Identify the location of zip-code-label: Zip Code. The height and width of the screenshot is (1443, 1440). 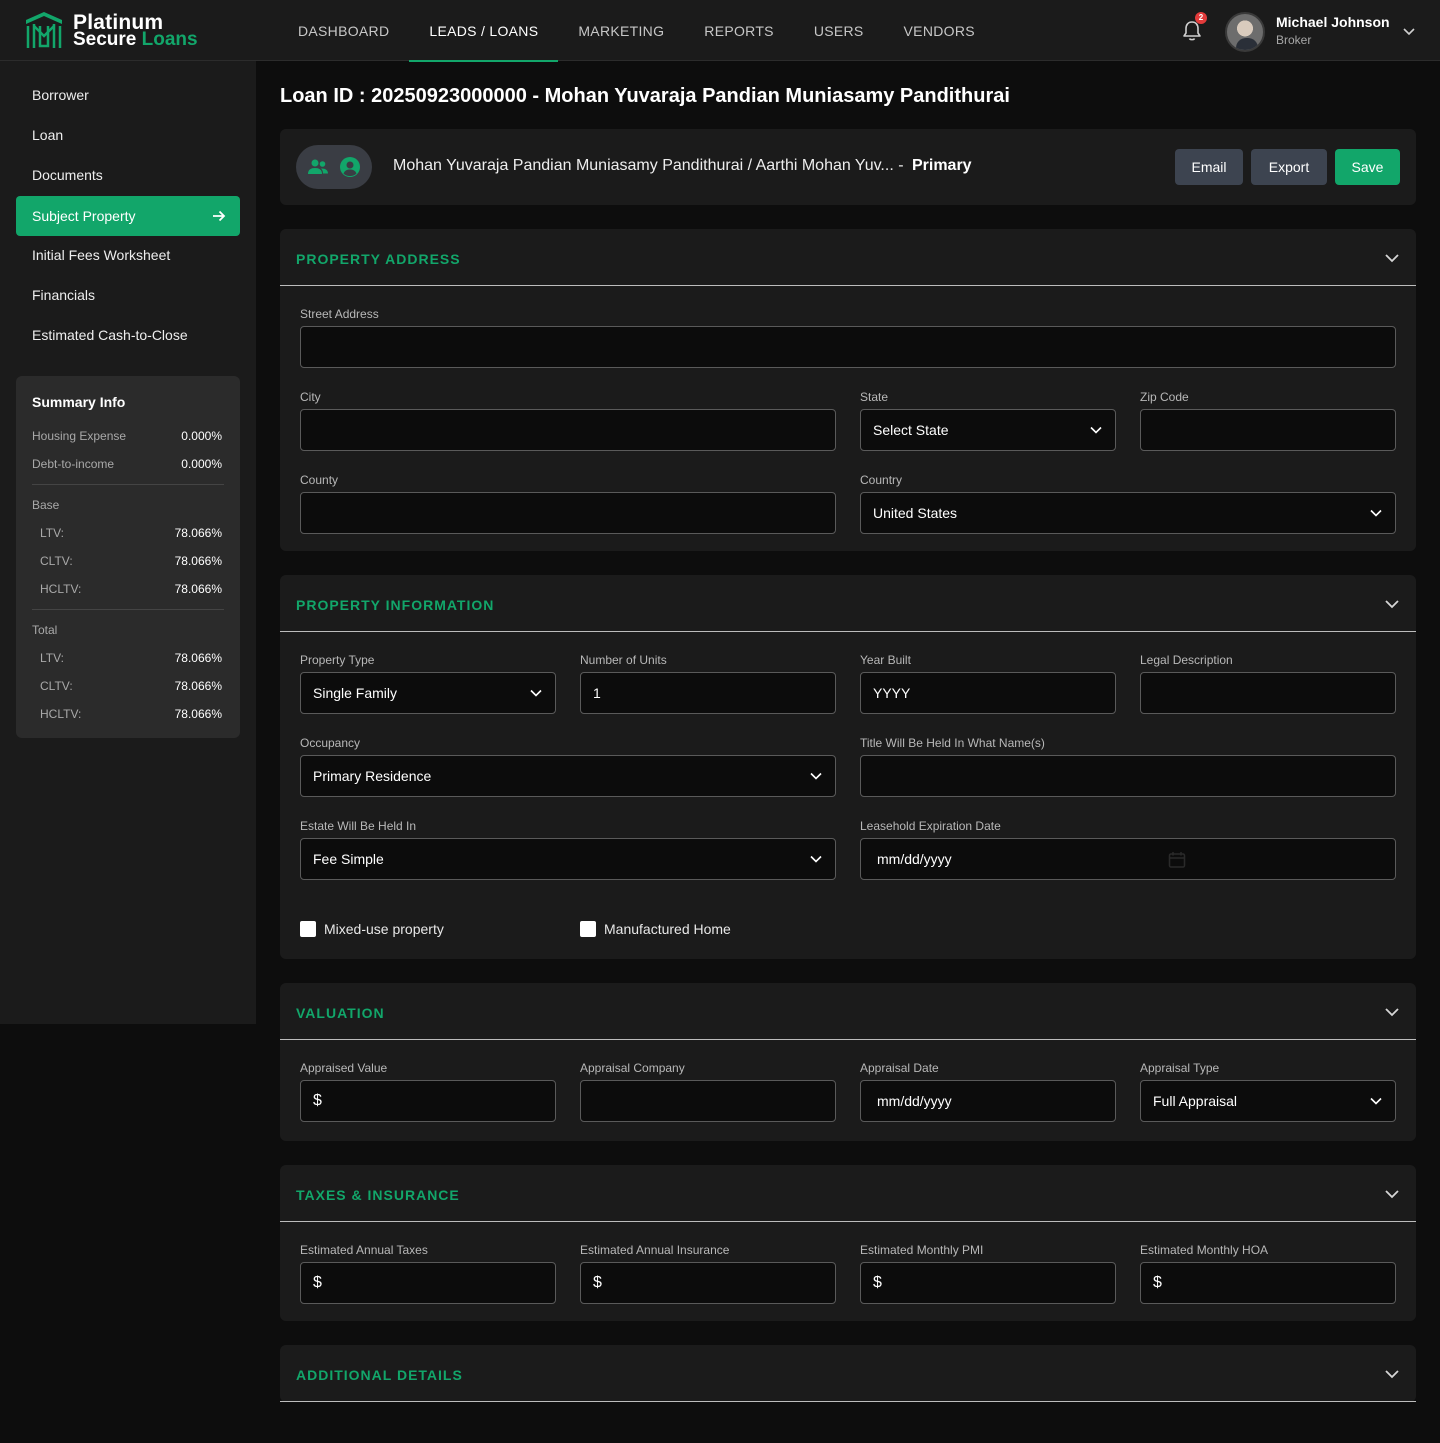
(1164, 397).